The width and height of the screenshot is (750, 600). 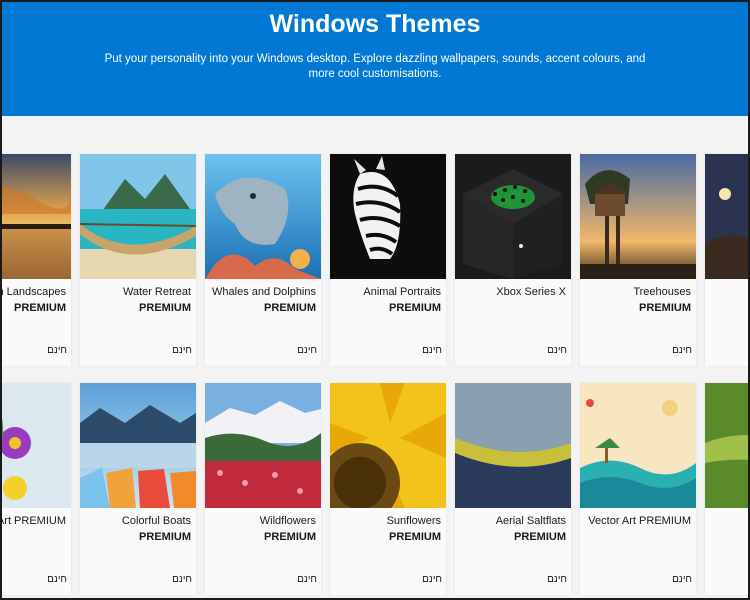 I want to click on theme-card: Water Retreat PREMIUM חינם, so click(x=138, y=260).